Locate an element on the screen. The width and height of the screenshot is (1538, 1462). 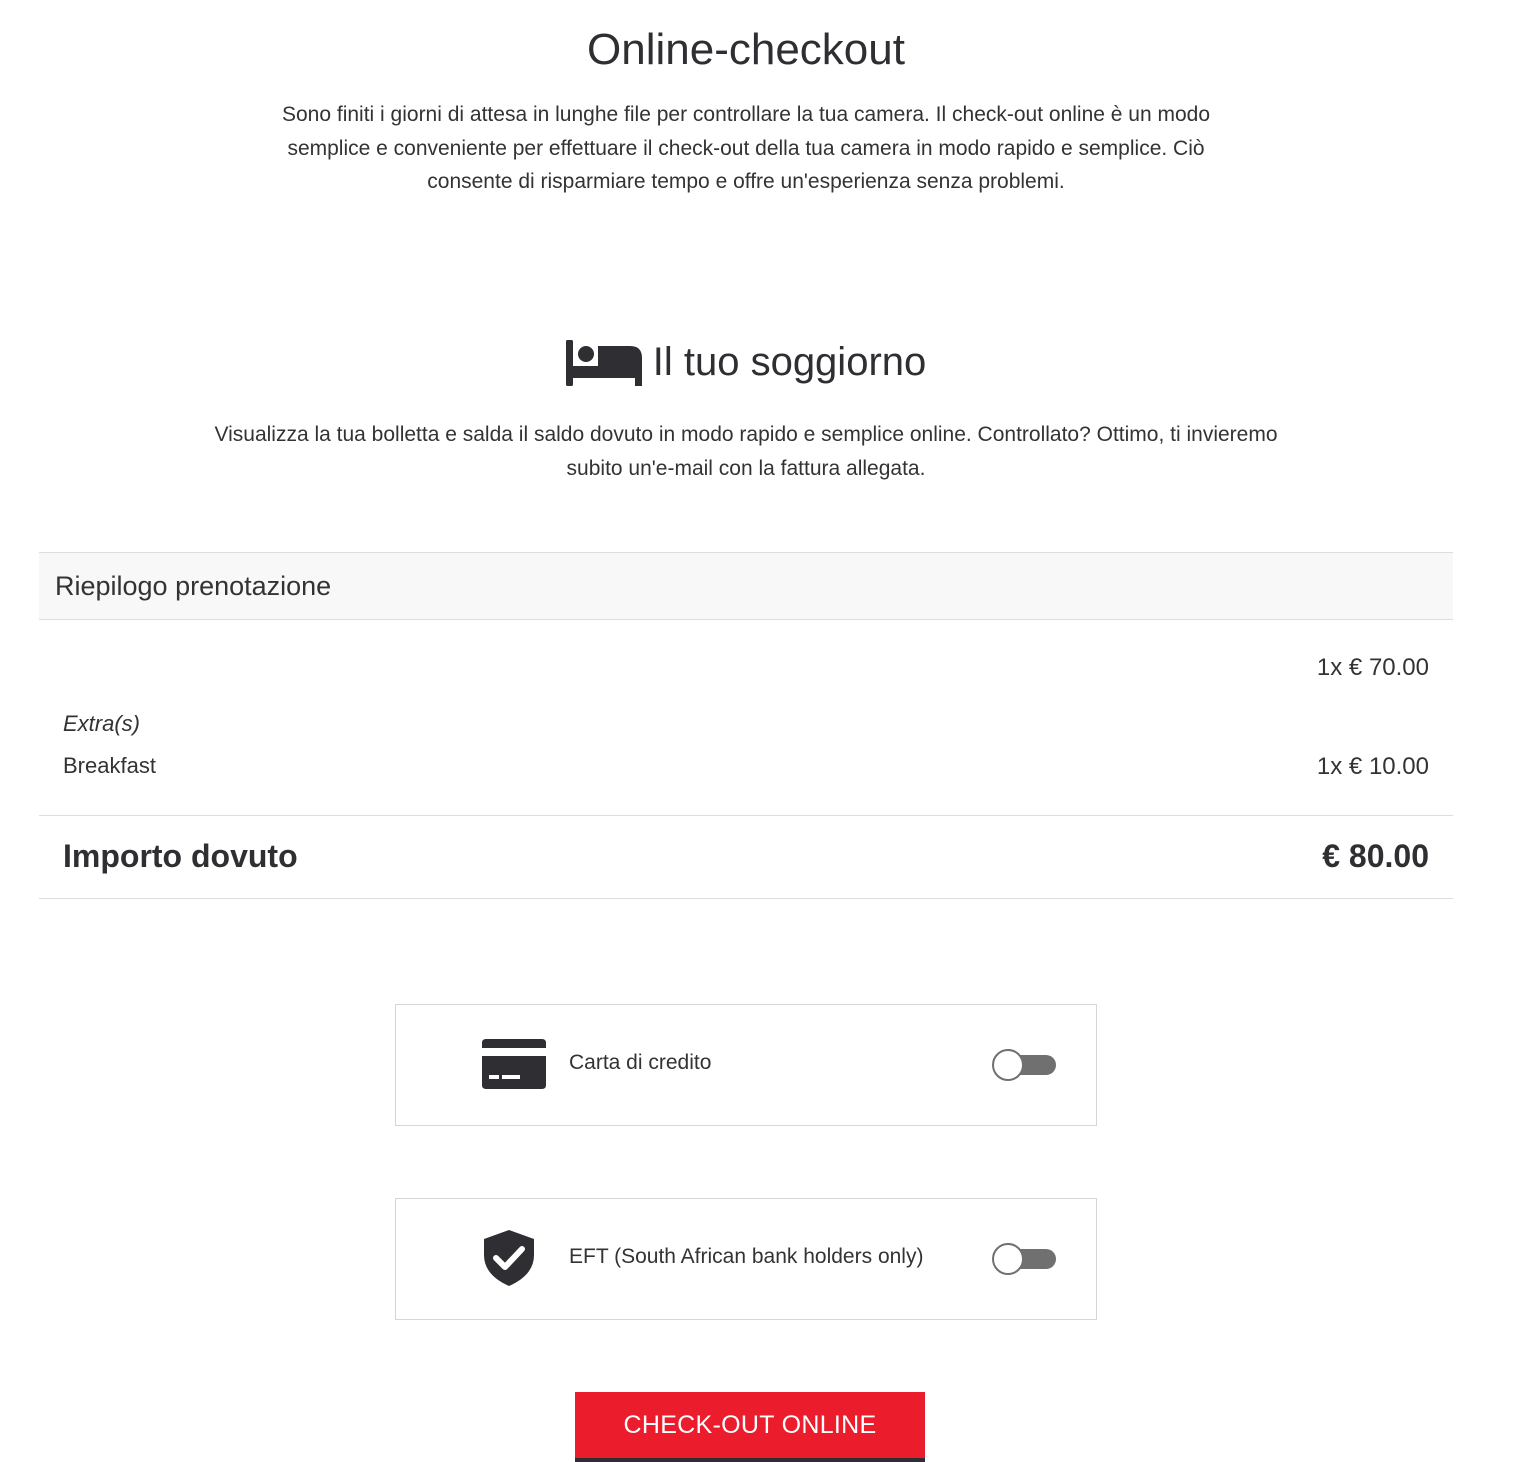
summary-header: Riepilogo prenotazione is located at coordinates (746, 586).